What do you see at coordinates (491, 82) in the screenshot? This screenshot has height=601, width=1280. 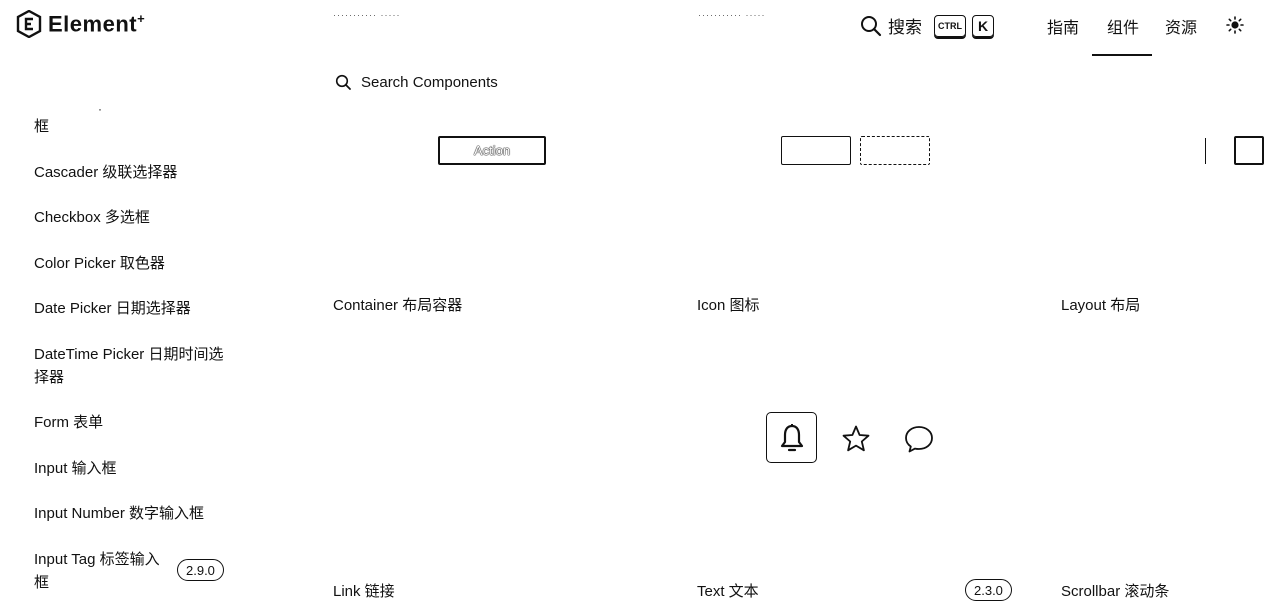 I see `search-input` at bounding box center [491, 82].